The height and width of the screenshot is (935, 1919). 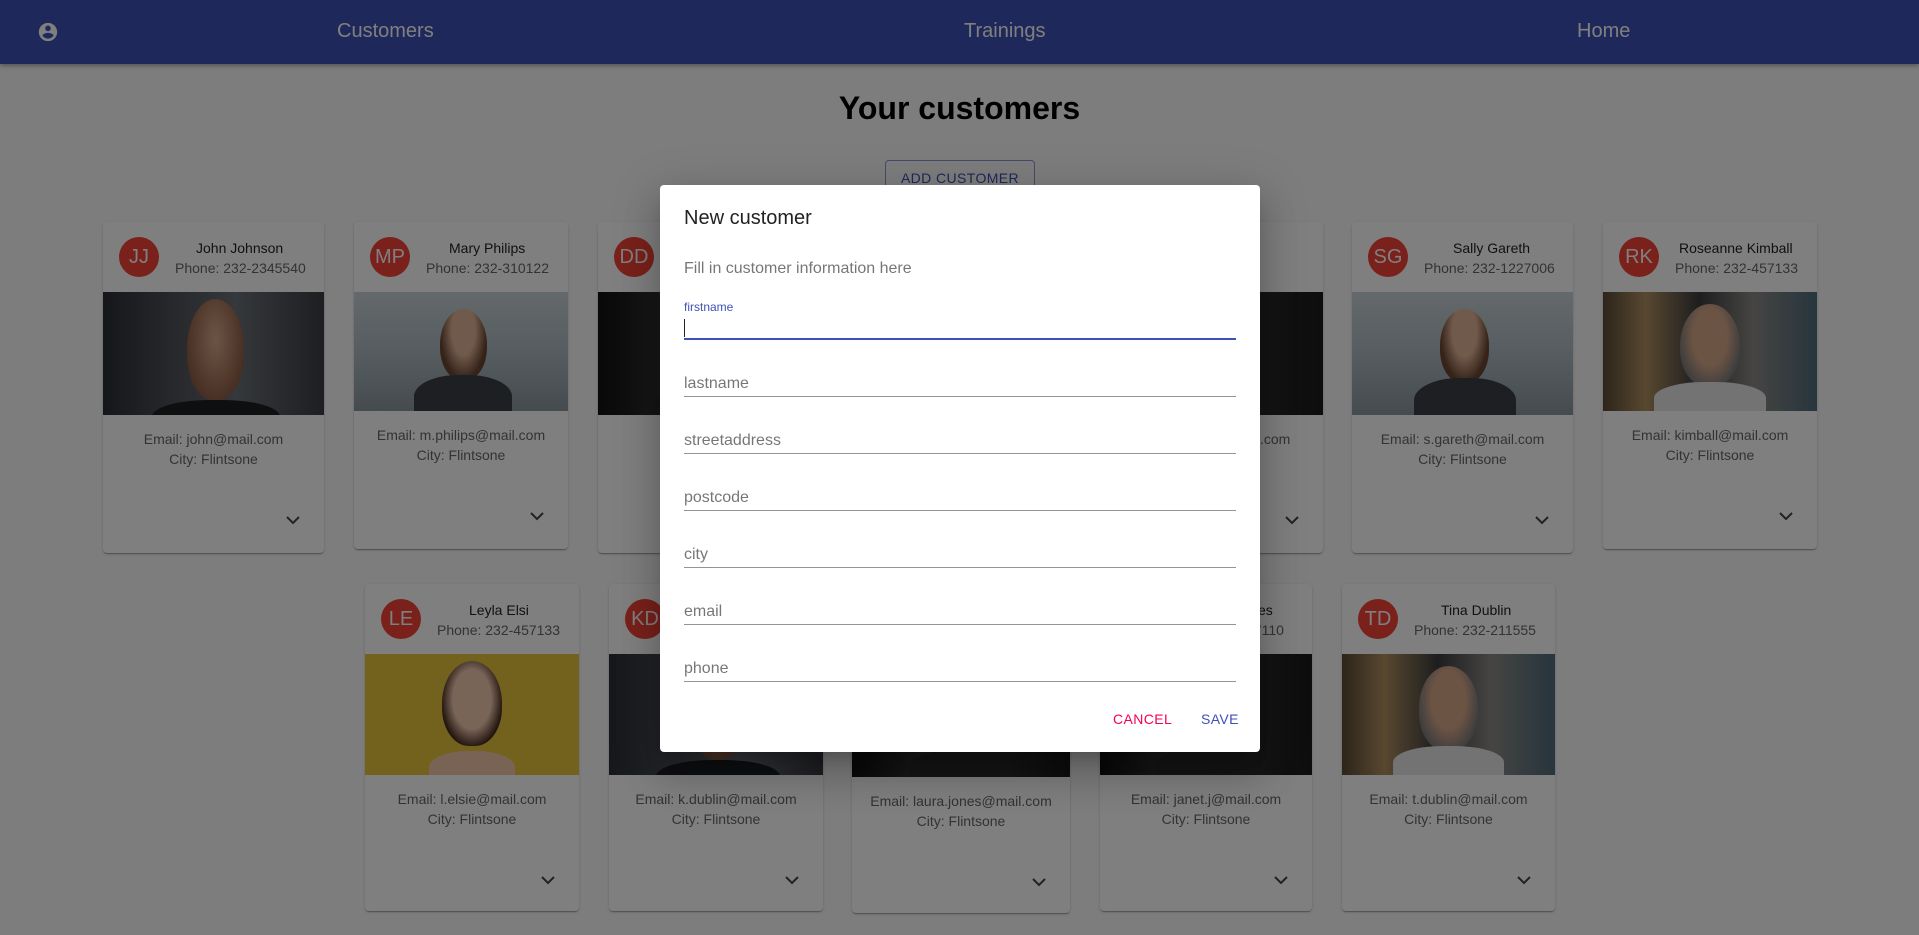 I want to click on phone-input, so click(x=960, y=668).